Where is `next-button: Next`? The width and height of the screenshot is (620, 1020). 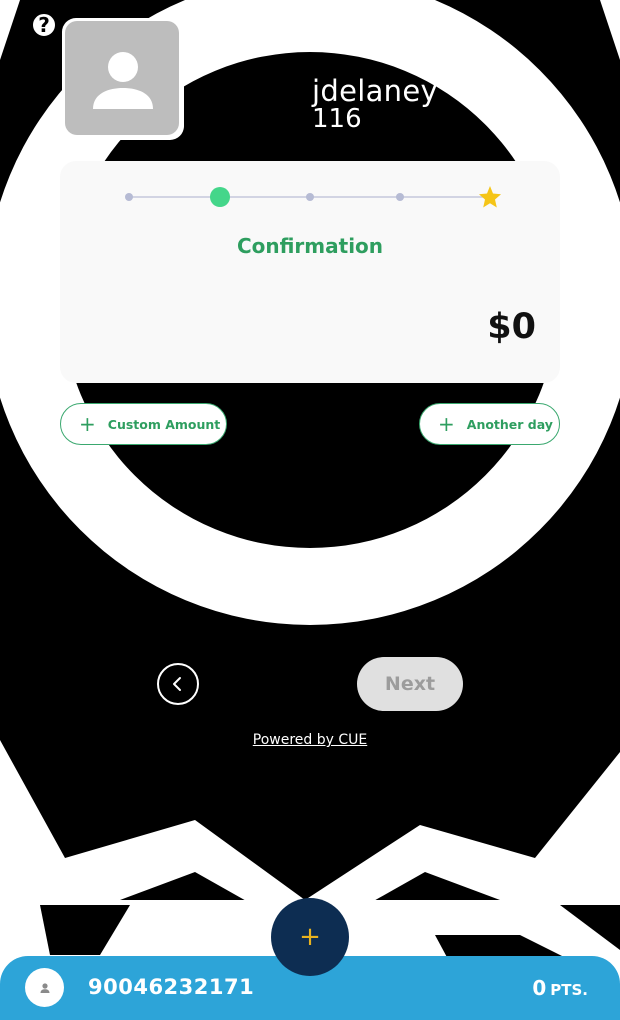
next-button: Next is located at coordinates (410, 684).